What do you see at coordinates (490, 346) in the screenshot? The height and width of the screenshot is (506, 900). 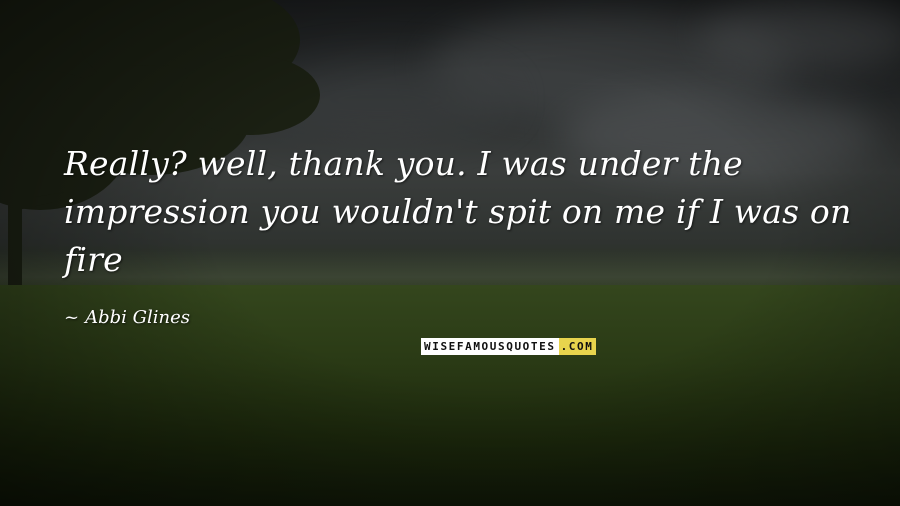 I see `watermark-name: WISEFAMOUSQUOTES` at bounding box center [490, 346].